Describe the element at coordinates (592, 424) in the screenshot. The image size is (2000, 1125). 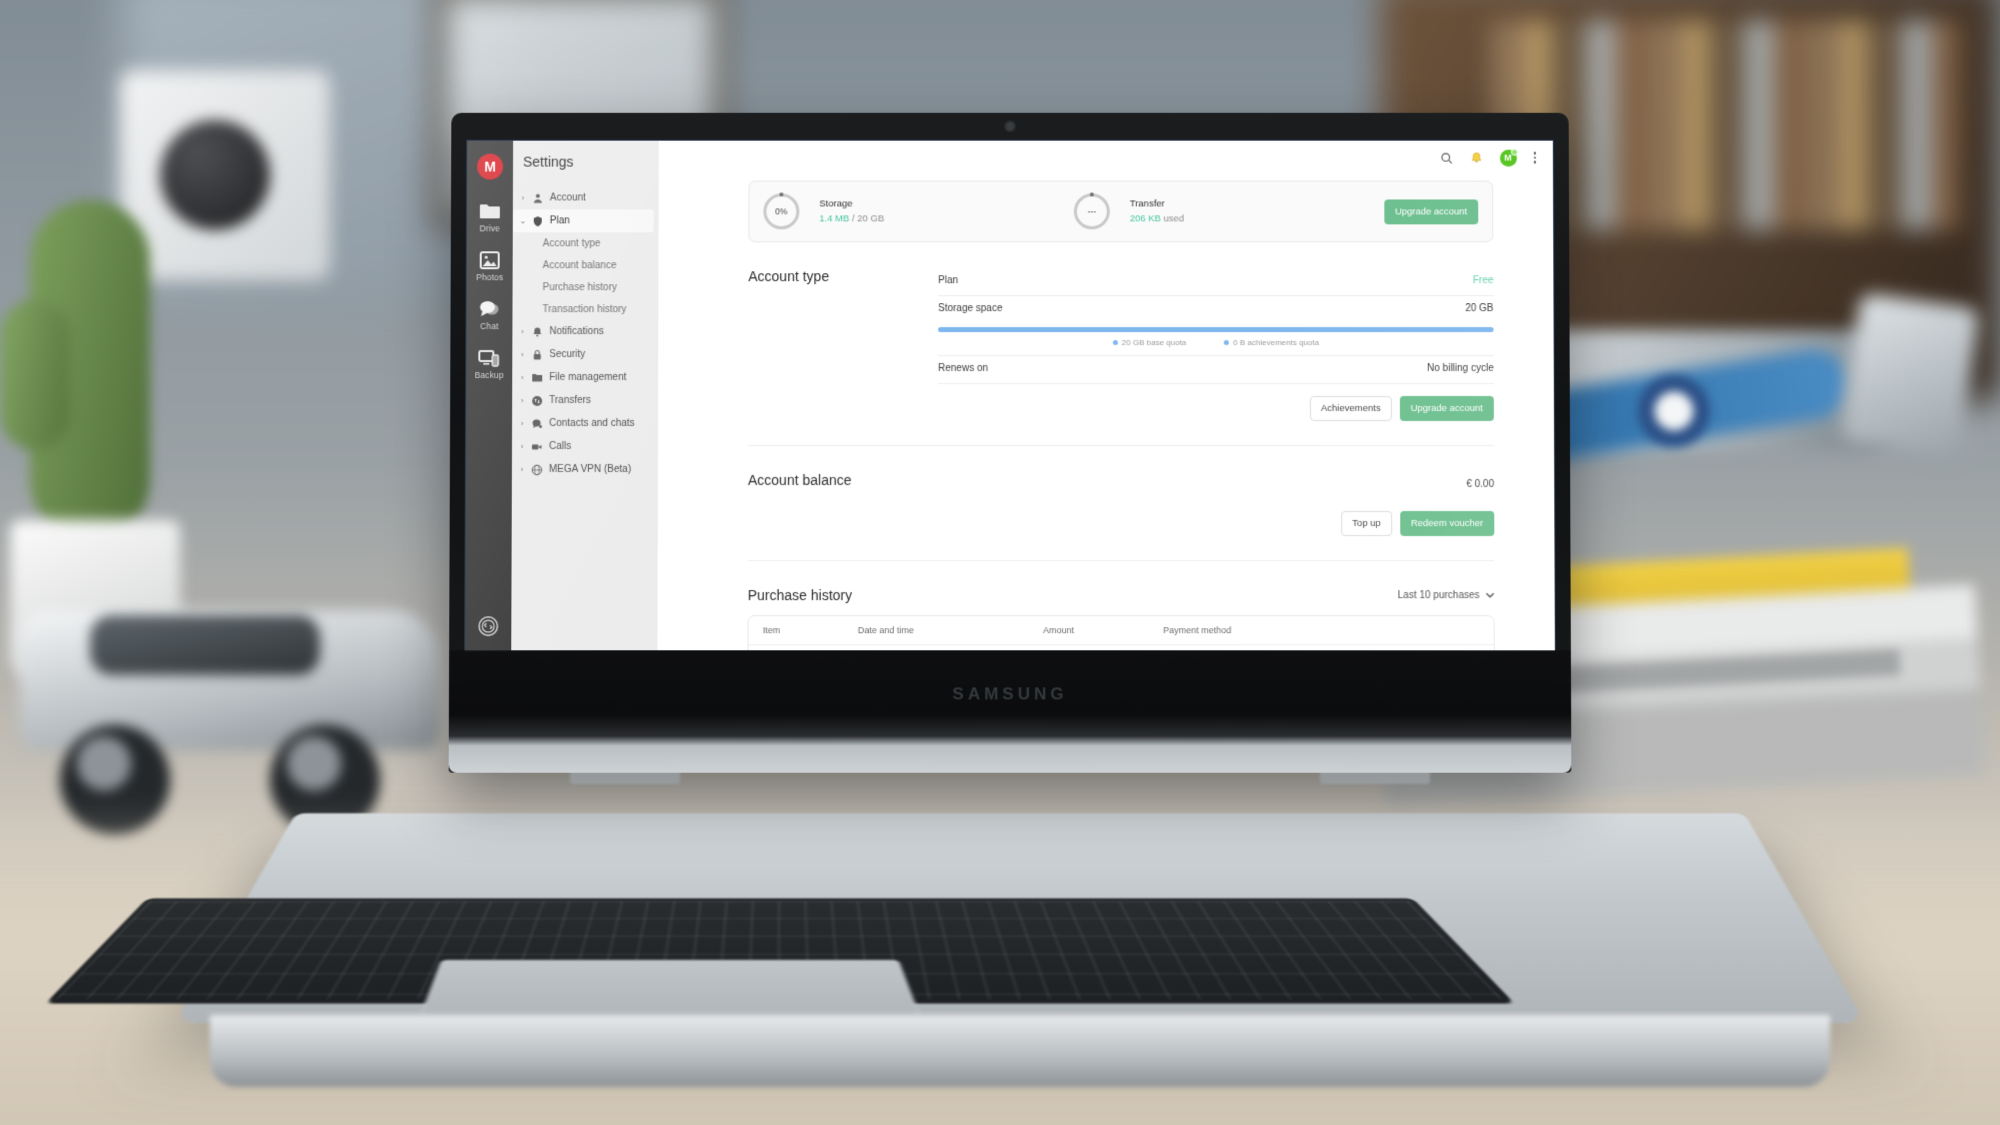
I see `sidebar-label-contacts-and-chats: Contacts and chats` at that location.